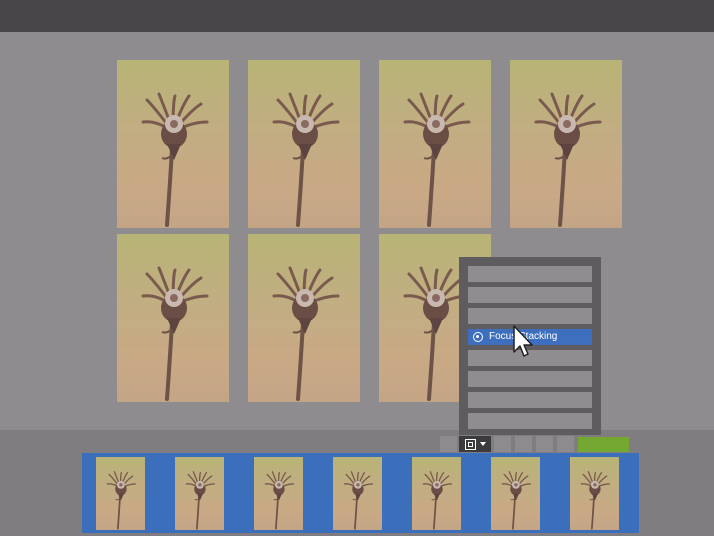  What do you see at coordinates (603, 444) in the screenshot?
I see `process-button` at bounding box center [603, 444].